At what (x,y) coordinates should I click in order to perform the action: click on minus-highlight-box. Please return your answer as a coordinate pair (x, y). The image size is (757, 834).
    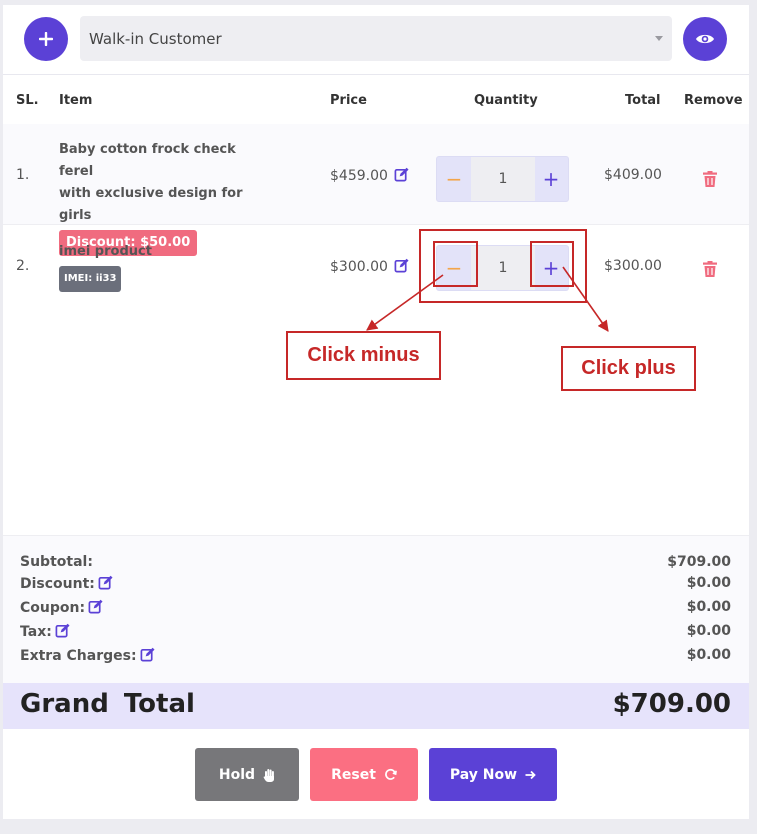
    Looking at the image, I should click on (455, 264).